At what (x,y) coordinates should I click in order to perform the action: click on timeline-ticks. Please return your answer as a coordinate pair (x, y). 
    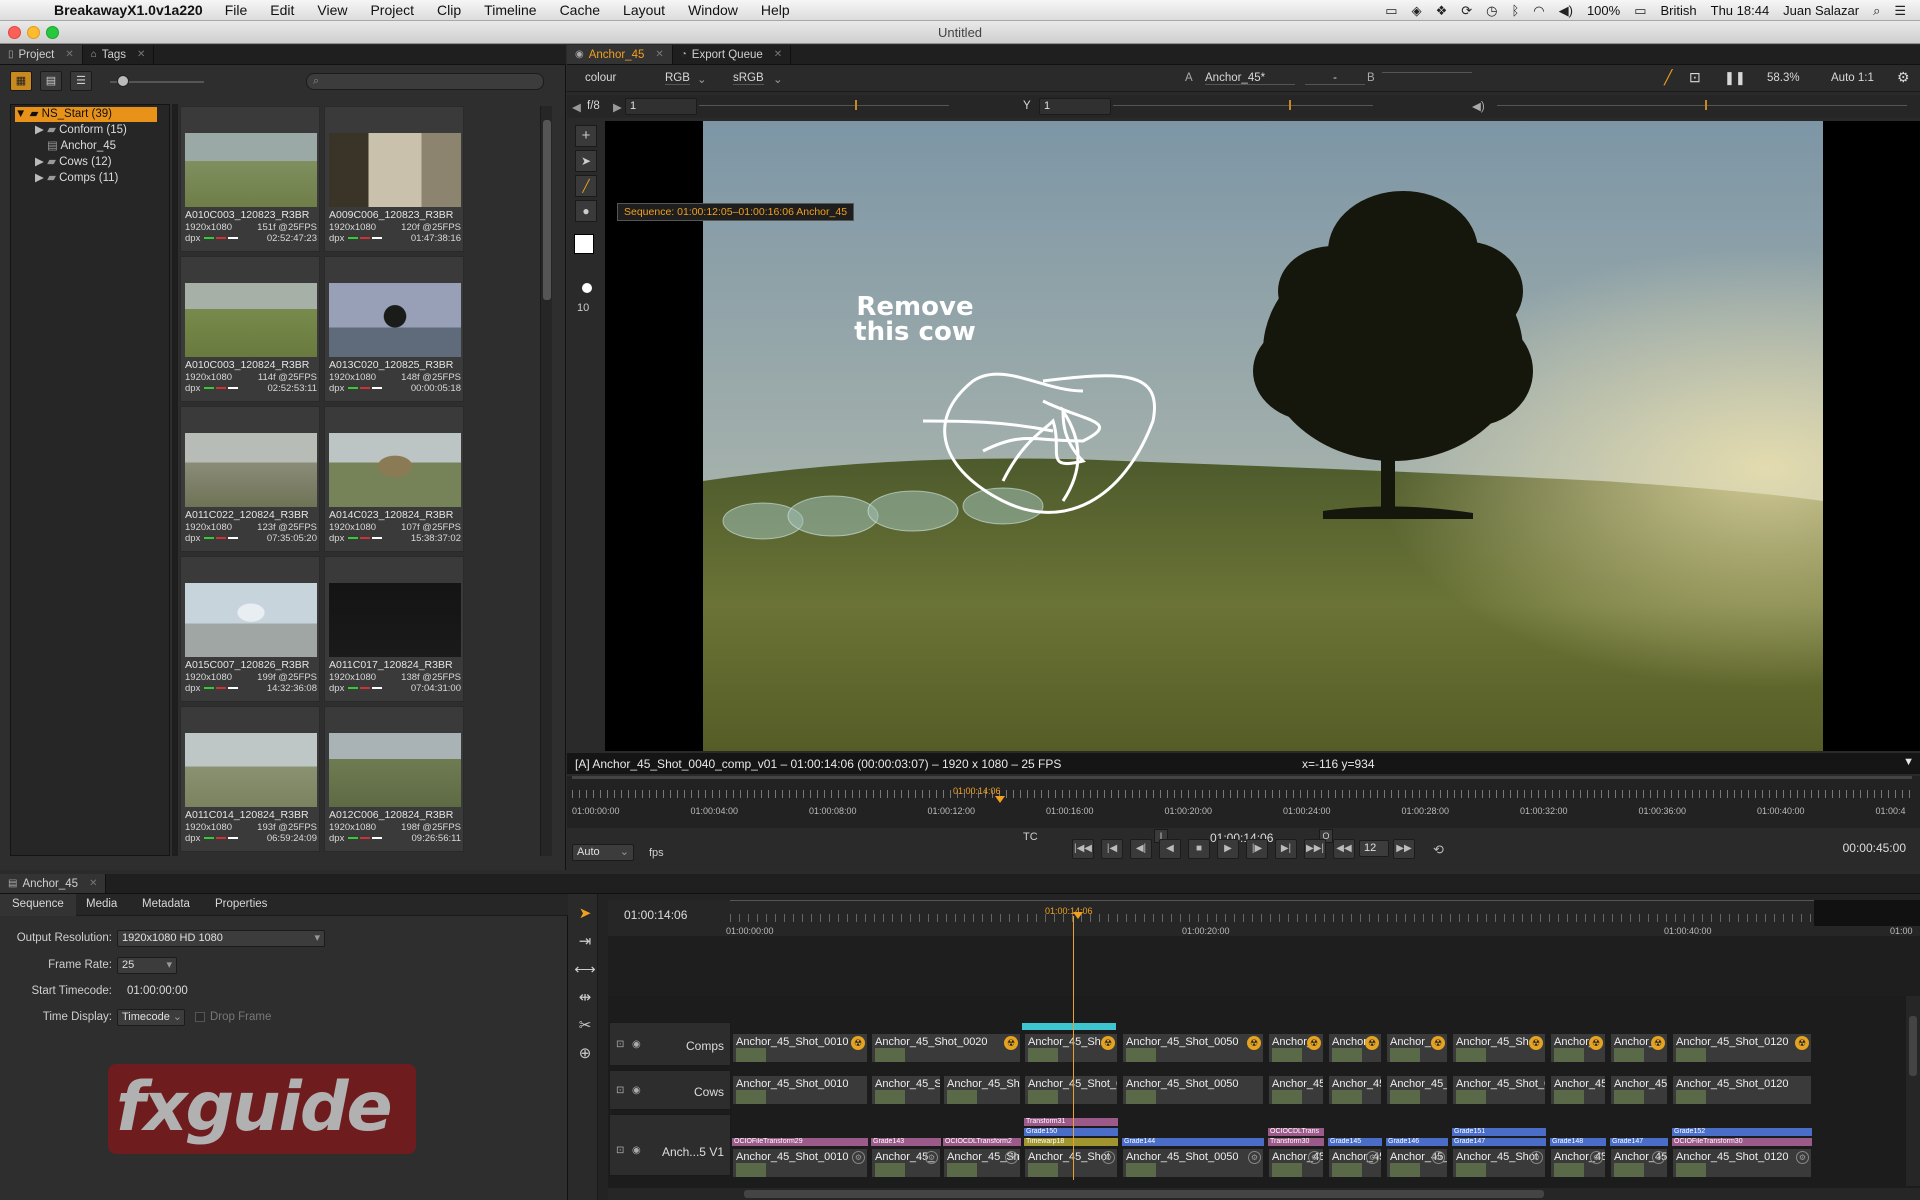
    Looking at the image, I should click on (1325, 913).